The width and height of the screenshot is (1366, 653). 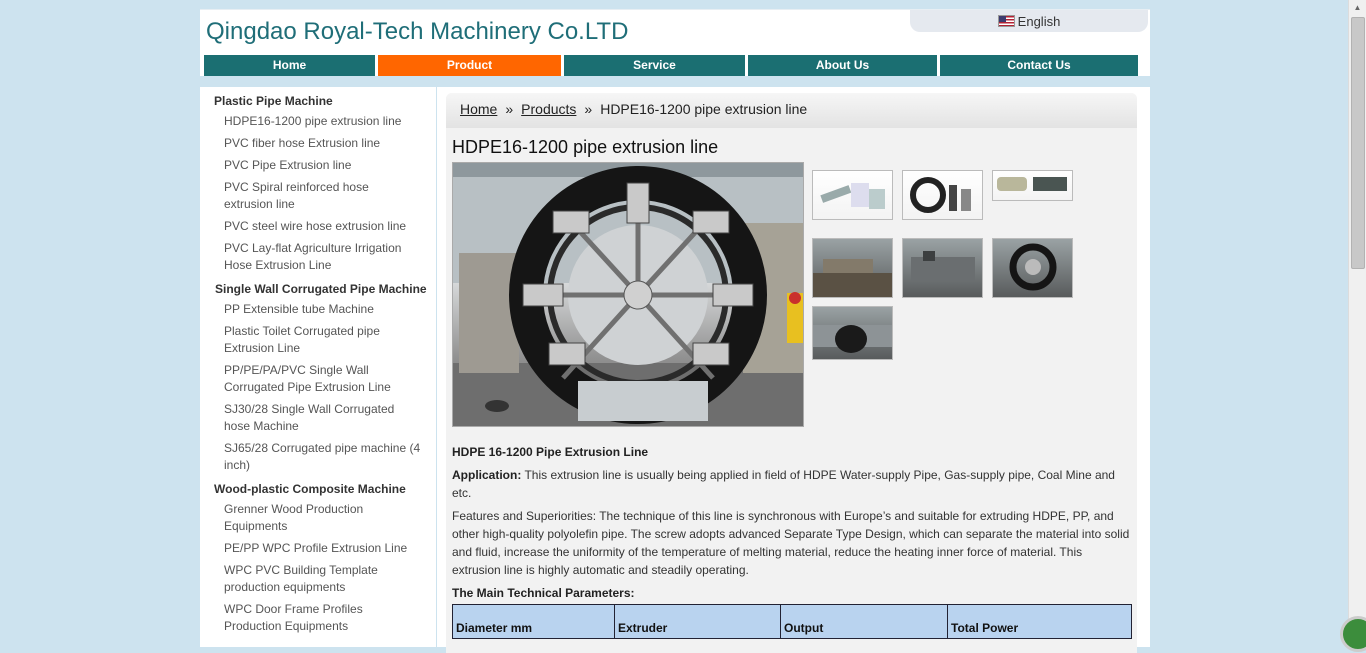 I want to click on nav-contact-us: Contact Us, so click(x=1039, y=65).